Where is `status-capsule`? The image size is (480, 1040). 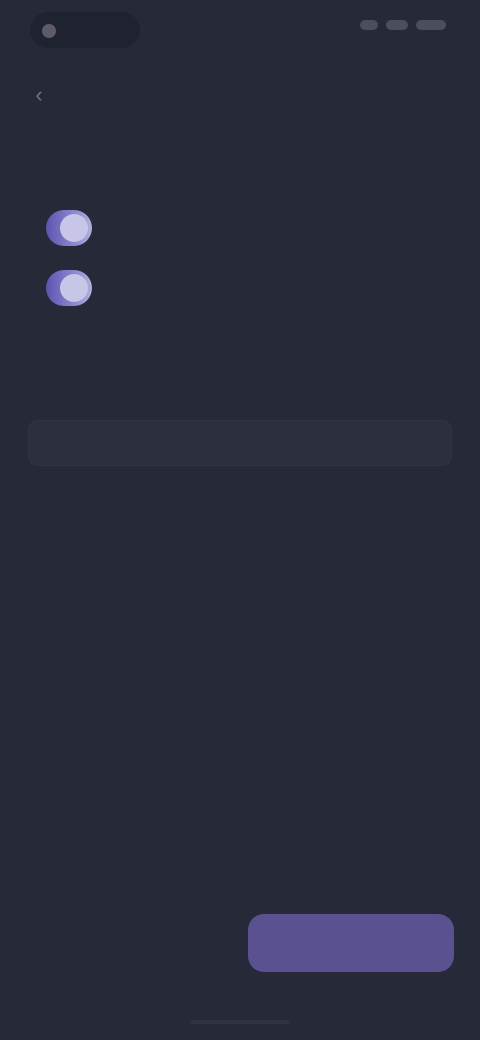 status-capsule is located at coordinates (85, 30).